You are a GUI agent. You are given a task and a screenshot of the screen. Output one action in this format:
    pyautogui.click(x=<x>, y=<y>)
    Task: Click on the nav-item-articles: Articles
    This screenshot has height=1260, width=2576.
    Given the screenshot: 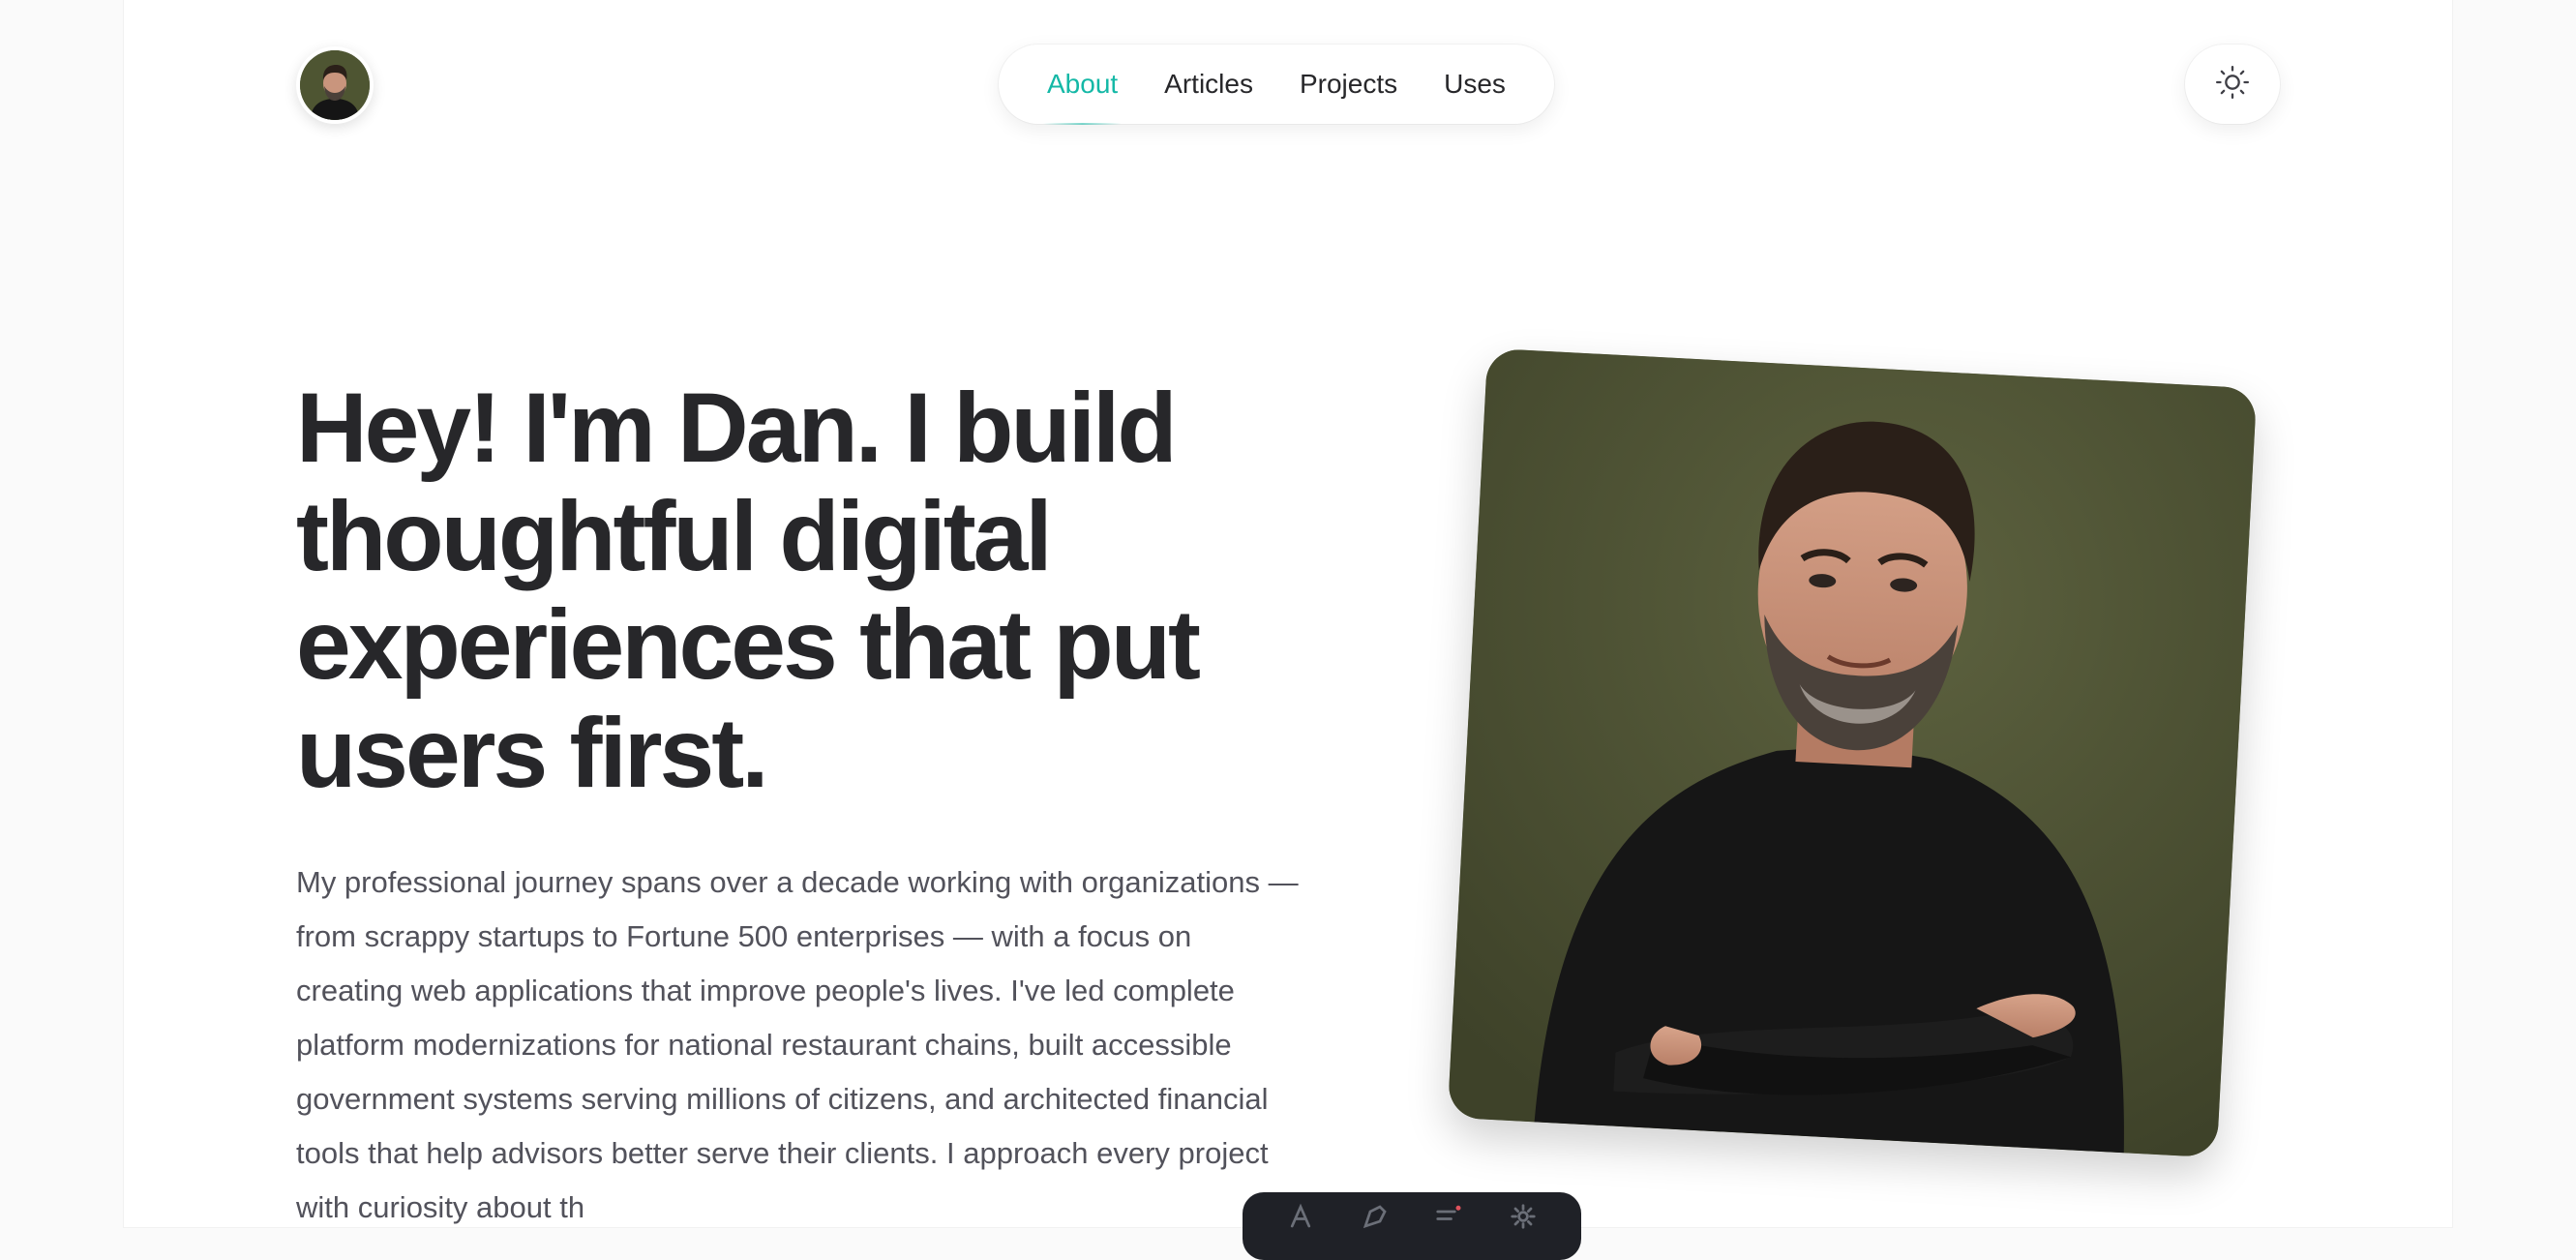 What is the action you would take?
    pyautogui.click(x=1208, y=85)
    